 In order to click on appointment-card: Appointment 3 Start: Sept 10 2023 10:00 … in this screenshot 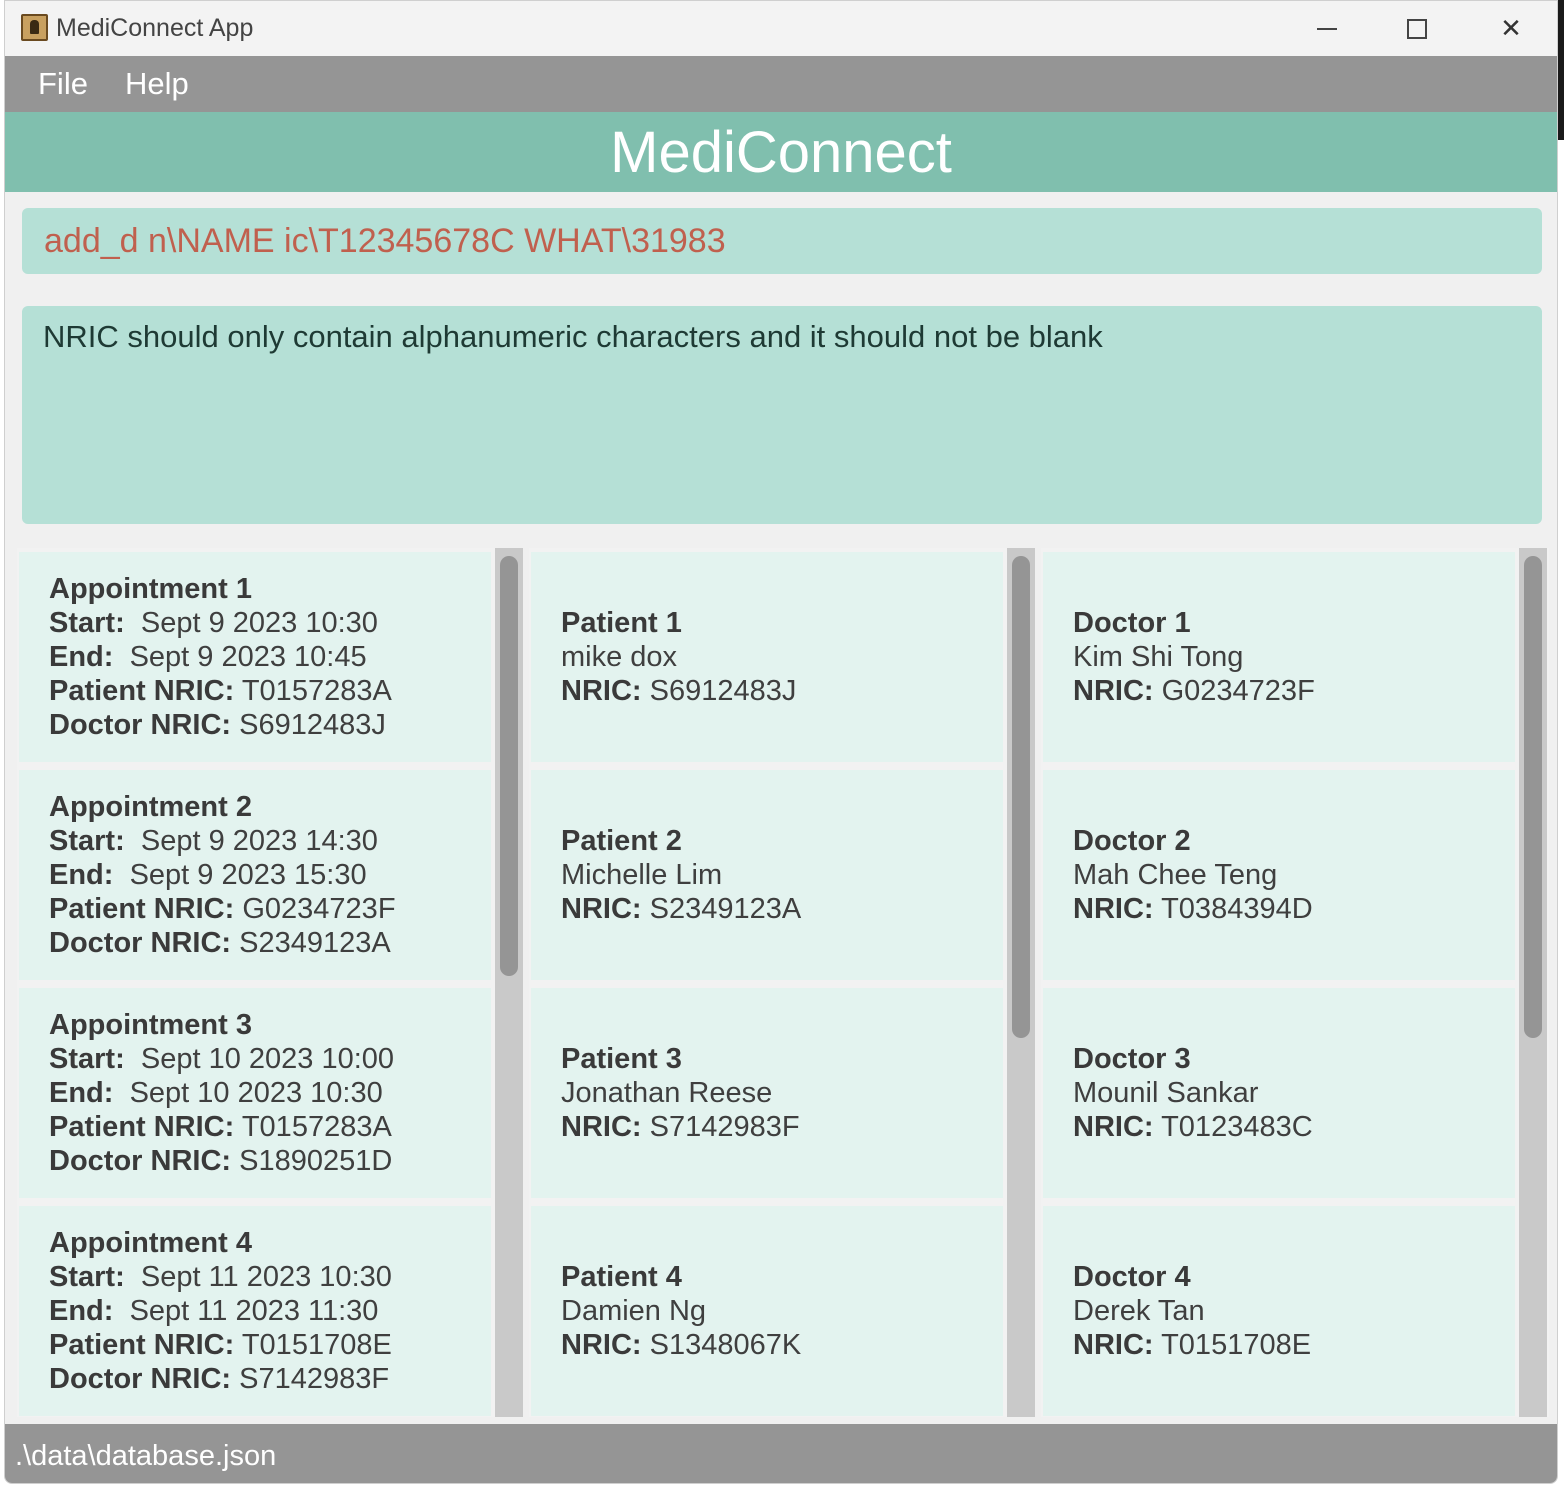, I will do `click(255, 1093)`.